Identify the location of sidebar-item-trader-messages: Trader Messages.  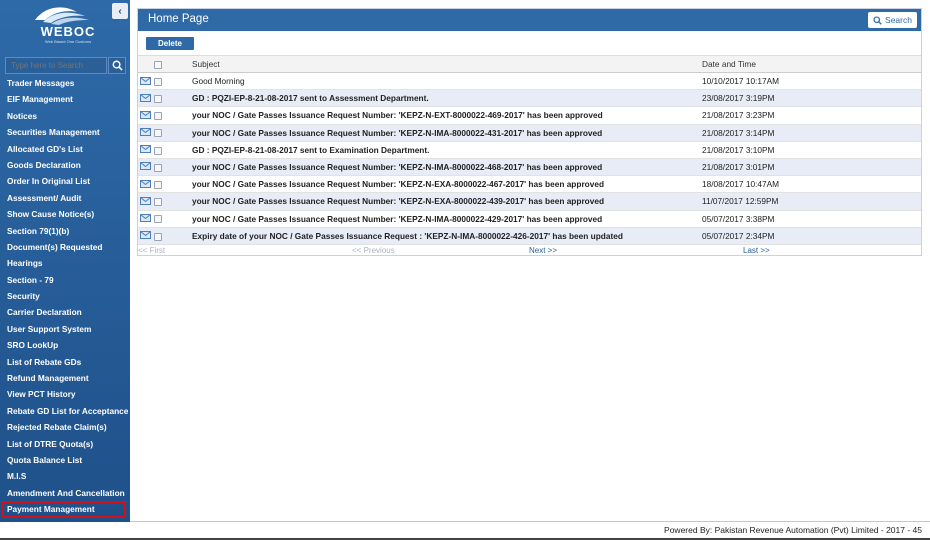
(65, 83).